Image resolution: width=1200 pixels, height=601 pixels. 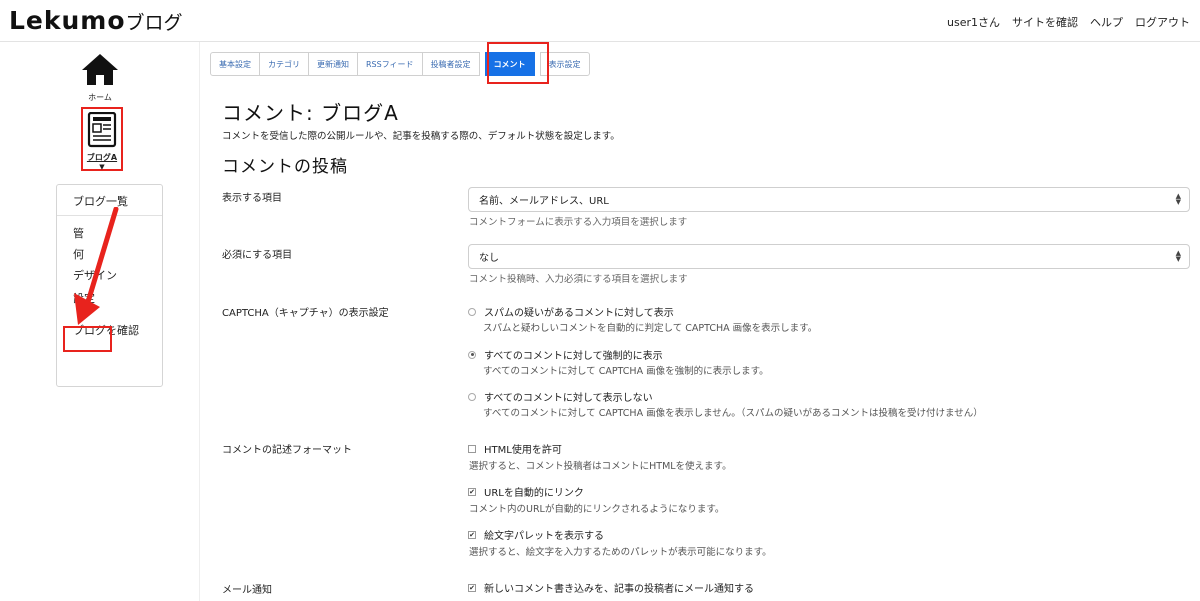 What do you see at coordinates (109, 285) in the screenshot?
I see `blog-dropdown-menu: ブログ一覧 管 何 デザイン 設定 ブログを確認` at bounding box center [109, 285].